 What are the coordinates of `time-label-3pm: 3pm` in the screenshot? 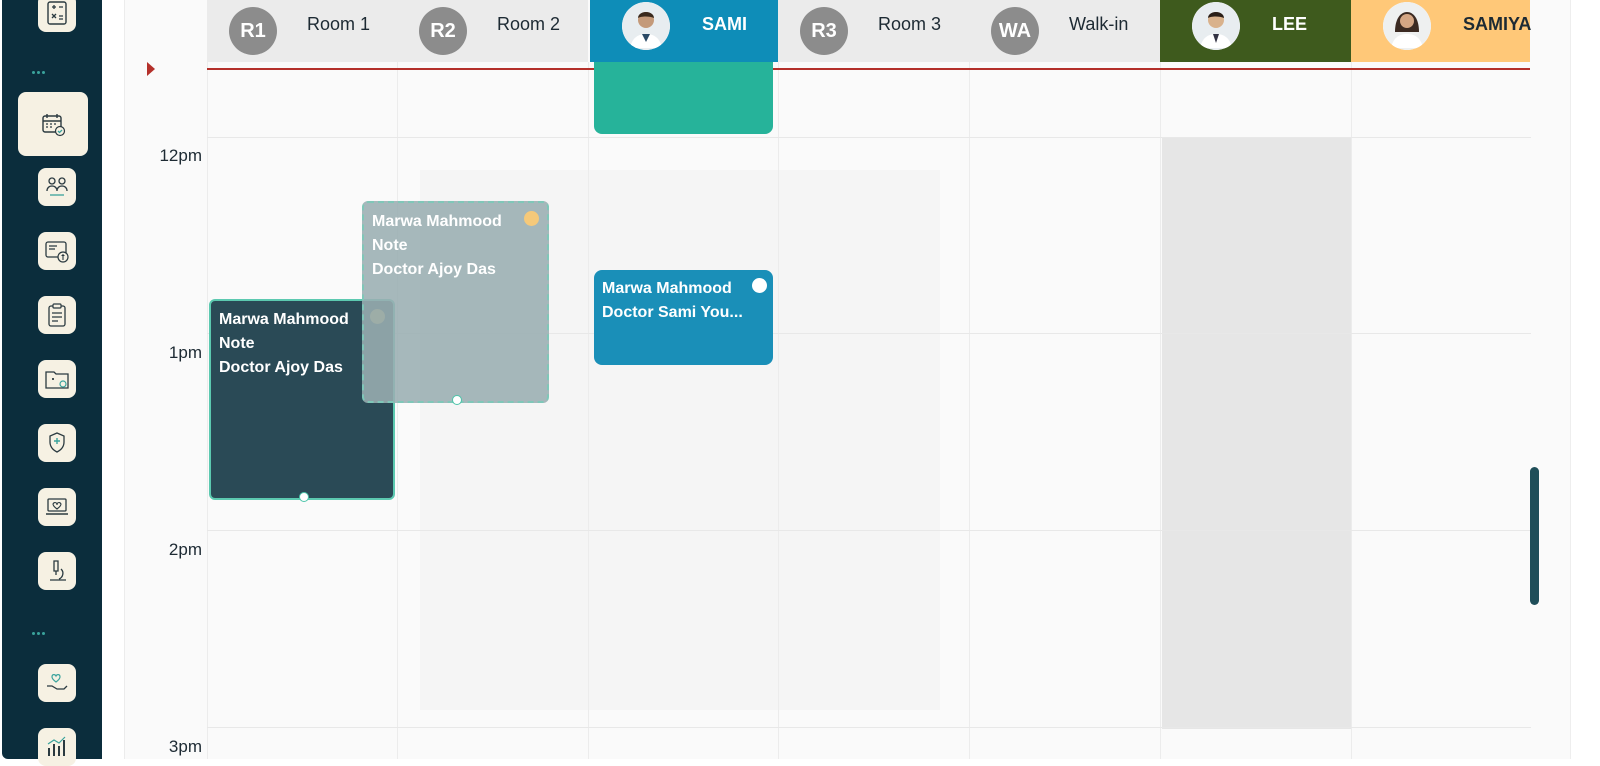 It's located at (185, 746).